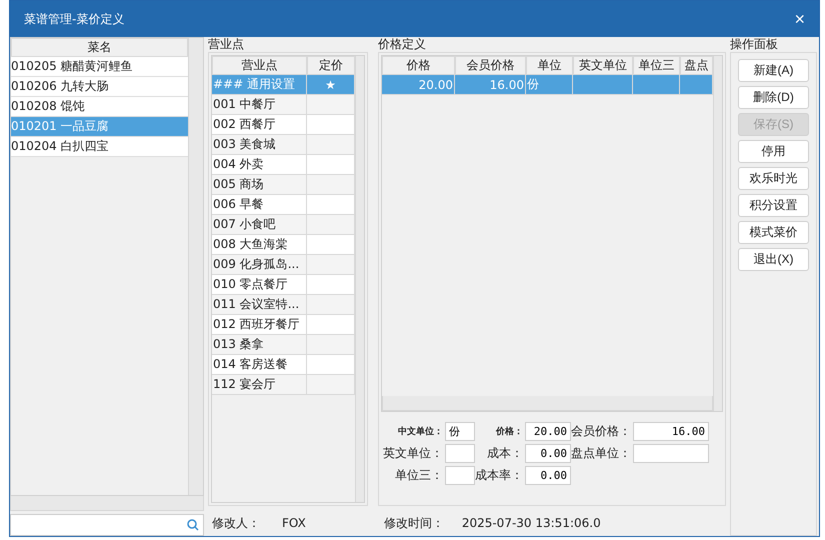  I want to click on action-button: 积分设置, so click(773, 205).